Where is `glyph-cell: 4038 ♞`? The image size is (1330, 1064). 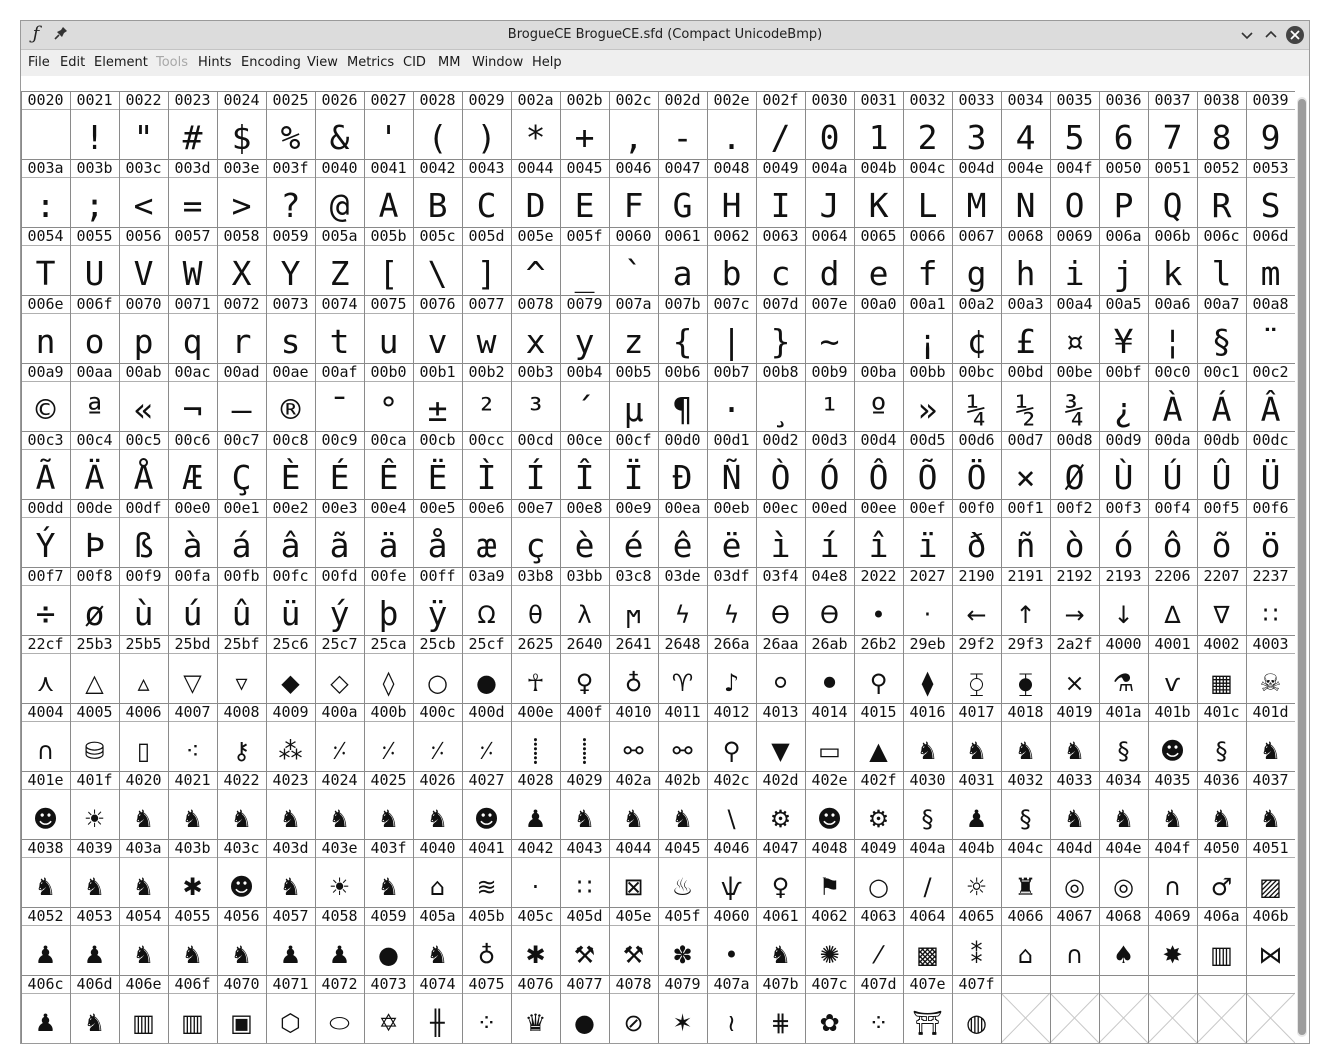 glyph-cell: 4038 ♞ is located at coordinates (45, 870).